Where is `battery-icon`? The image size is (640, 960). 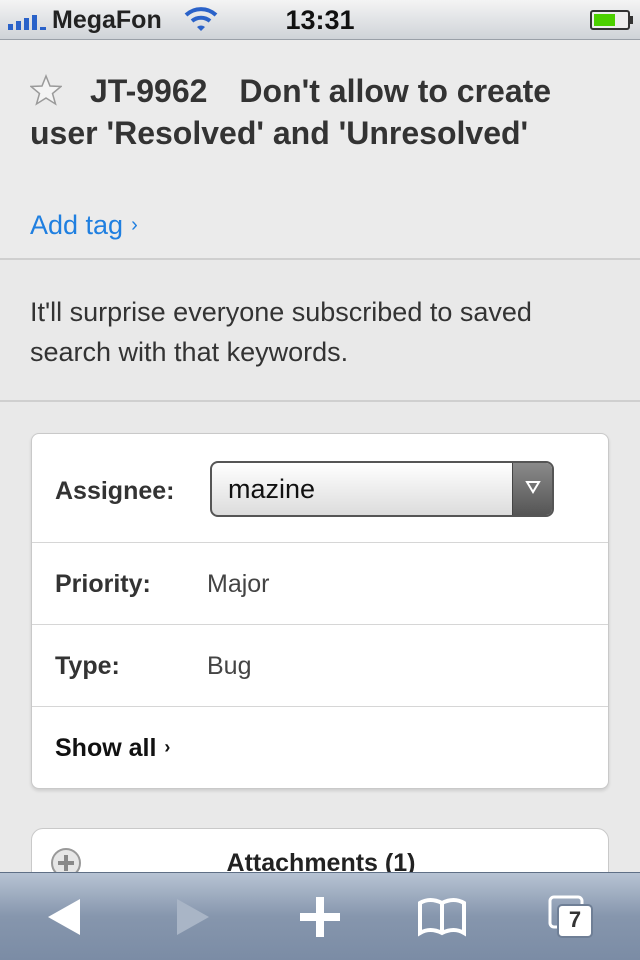 battery-icon is located at coordinates (611, 20).